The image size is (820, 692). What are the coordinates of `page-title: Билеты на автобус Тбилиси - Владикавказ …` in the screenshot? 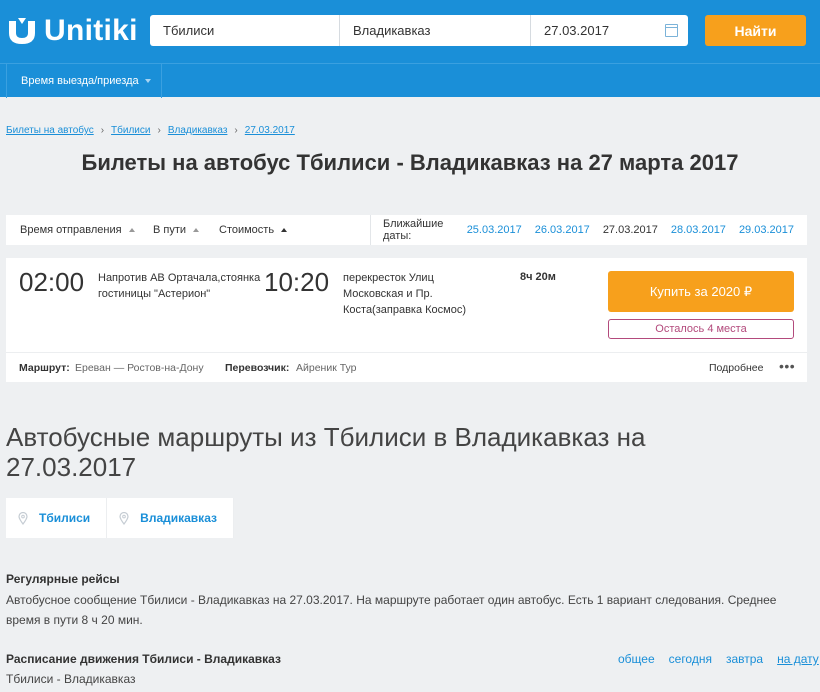 It's located at (410, 162).